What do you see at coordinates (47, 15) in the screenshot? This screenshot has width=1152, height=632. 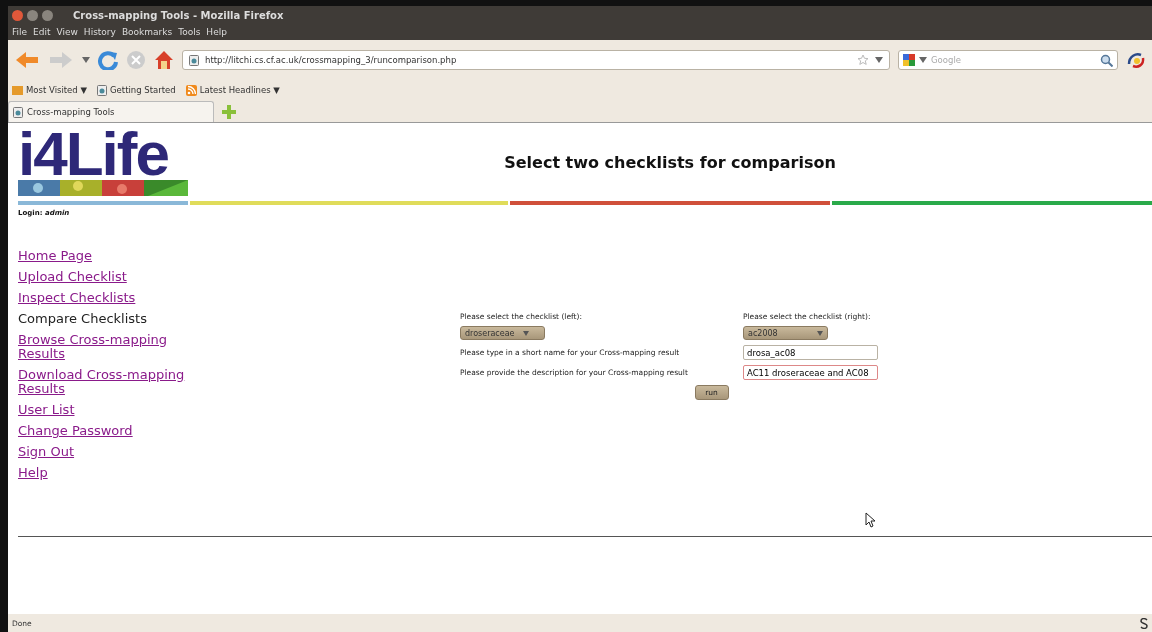 I see `maximize-icon` at bounding box center [47, 15].